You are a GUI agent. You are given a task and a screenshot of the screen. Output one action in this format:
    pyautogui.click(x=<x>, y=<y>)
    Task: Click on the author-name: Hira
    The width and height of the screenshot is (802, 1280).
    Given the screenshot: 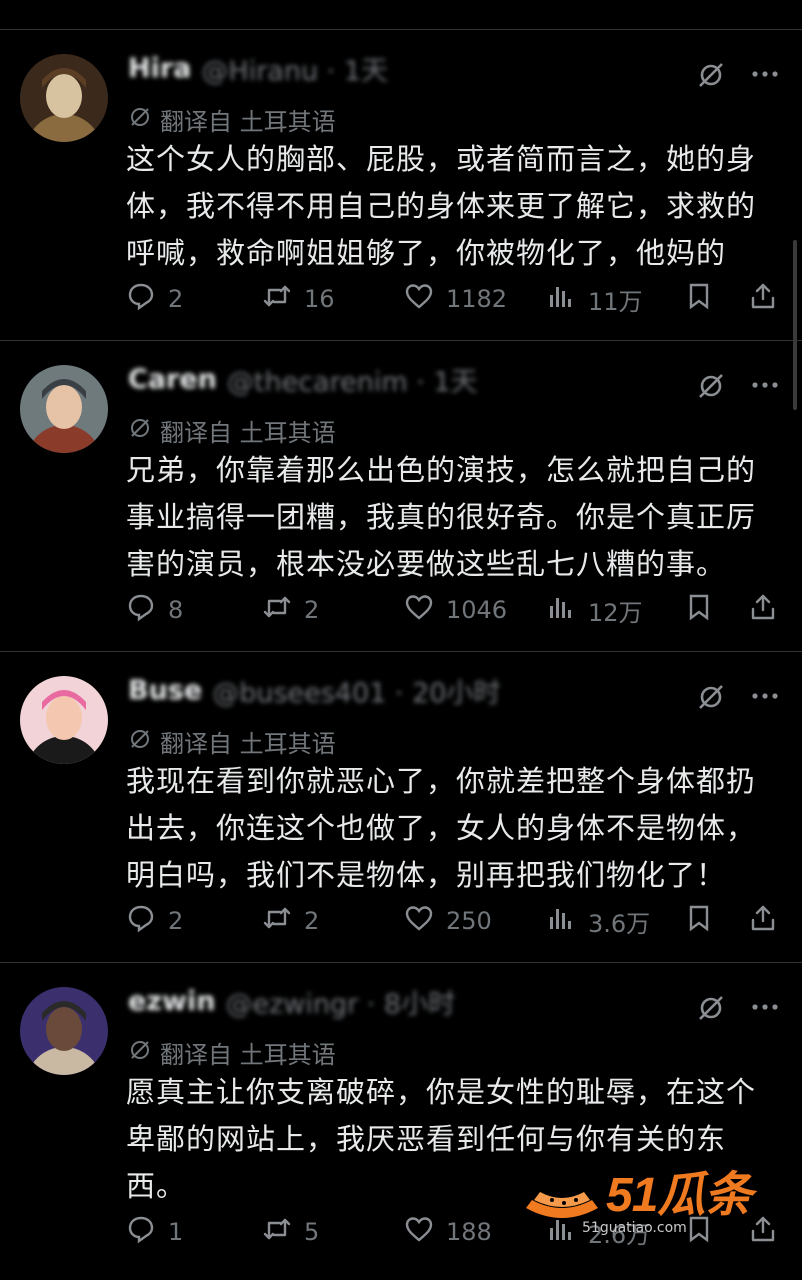 What is the action you would take?
    pyautogui.click(x=159, y=68)
    